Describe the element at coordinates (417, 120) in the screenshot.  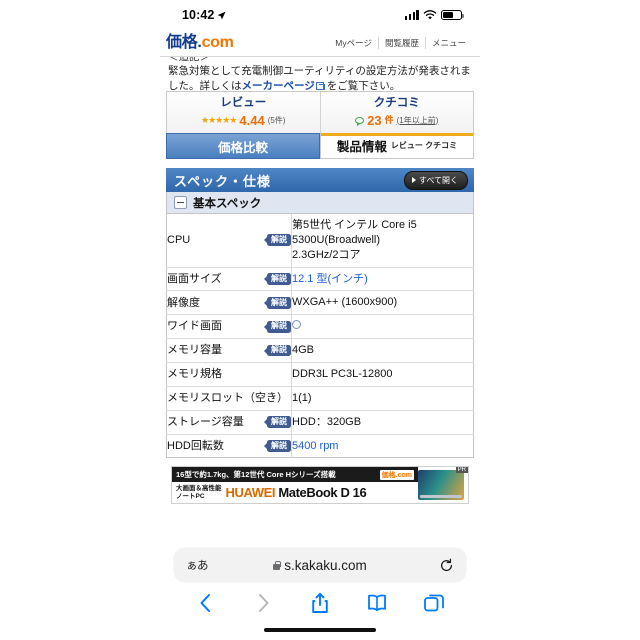
I see `kuchikomi-age: (1年以上前)` at that location.